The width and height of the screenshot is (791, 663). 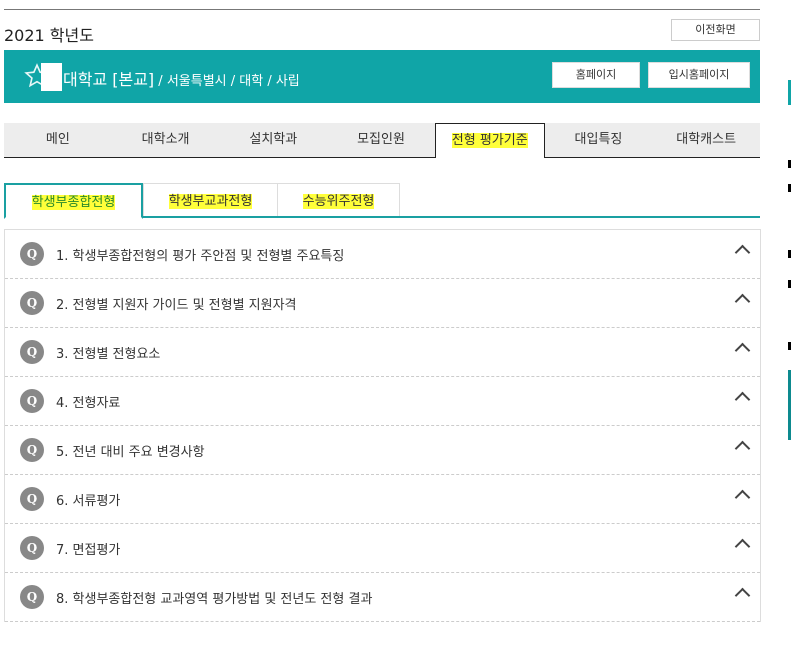 I want to click on tab-evaluation-criteria: 전형 평가기준, so click(x=489, y=140).